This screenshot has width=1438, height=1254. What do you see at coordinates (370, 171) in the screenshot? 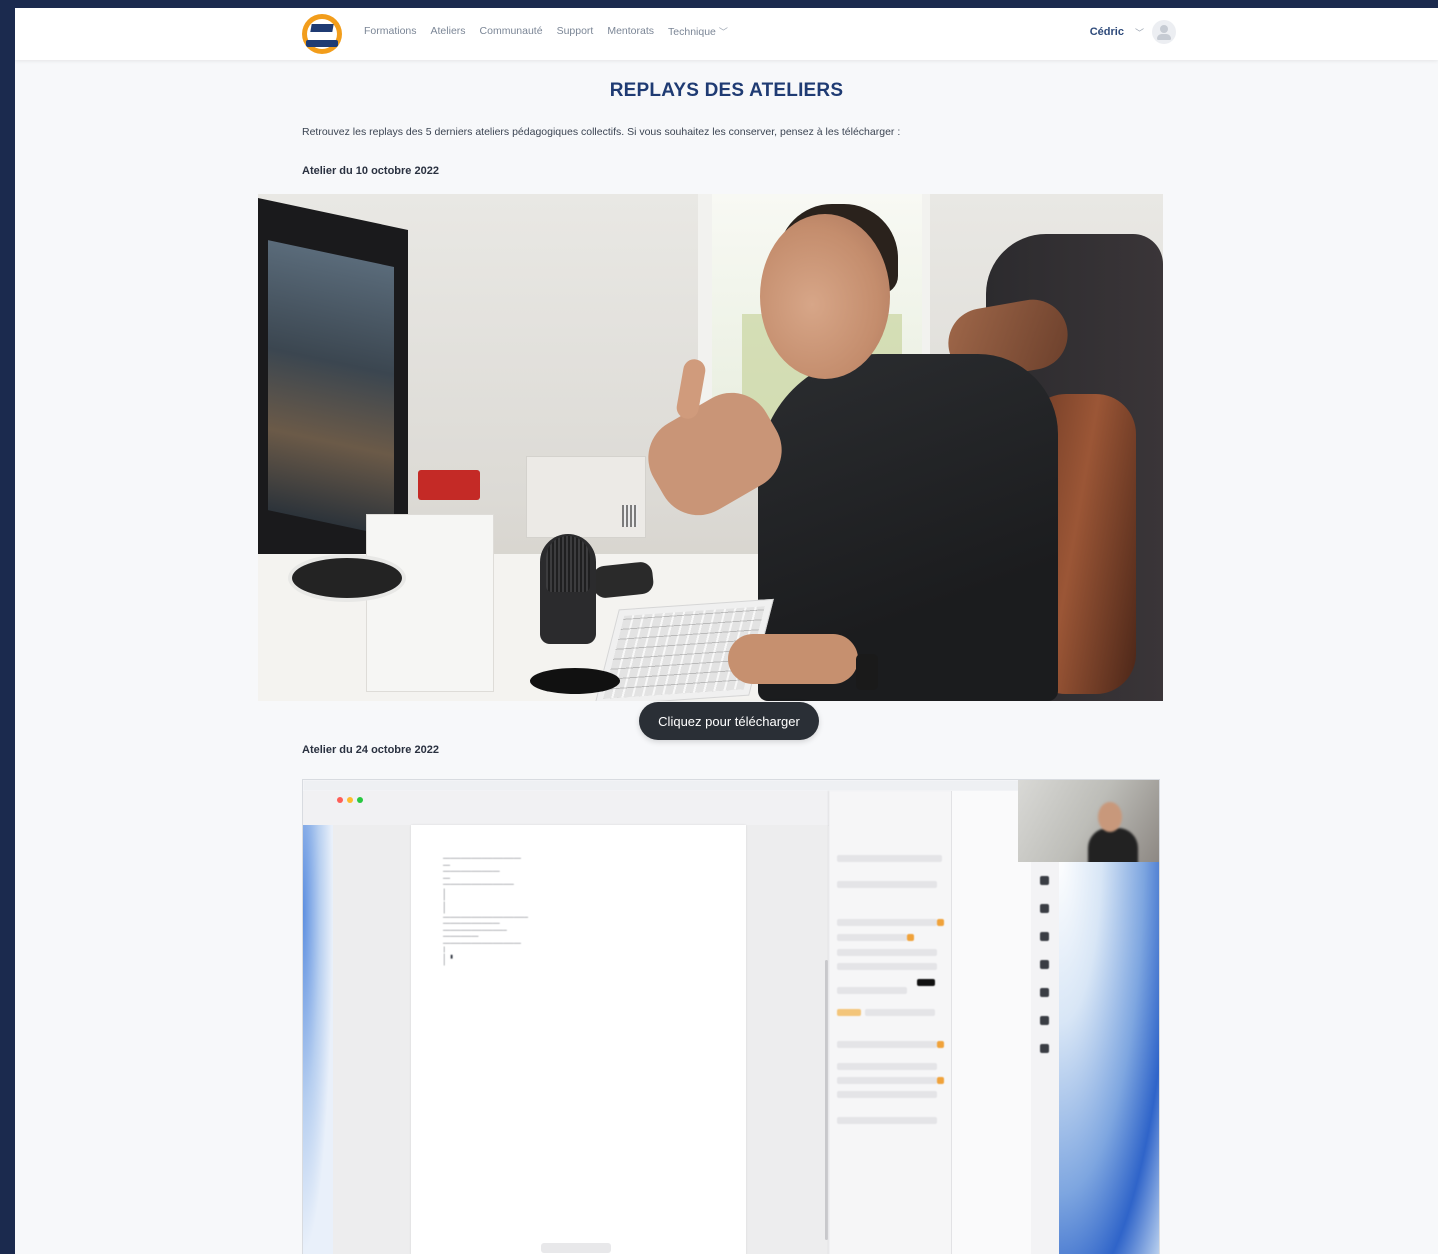
I see `atelier-heading: Atelier du 10 octobre 2022` at bounding box center [370, 171].